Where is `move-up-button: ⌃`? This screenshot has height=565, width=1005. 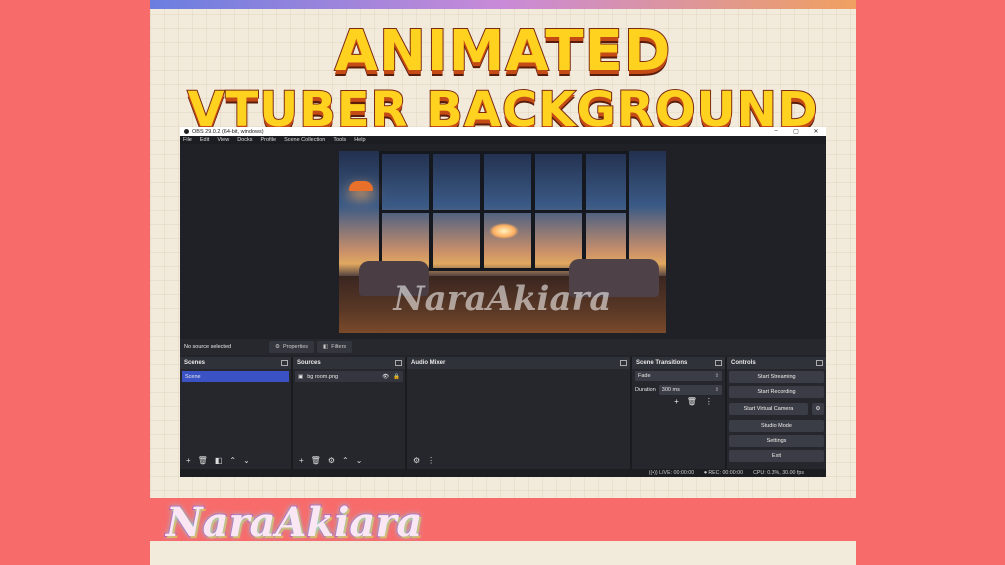
move-up-button: ⌃ is located at coordinates (232, 460).